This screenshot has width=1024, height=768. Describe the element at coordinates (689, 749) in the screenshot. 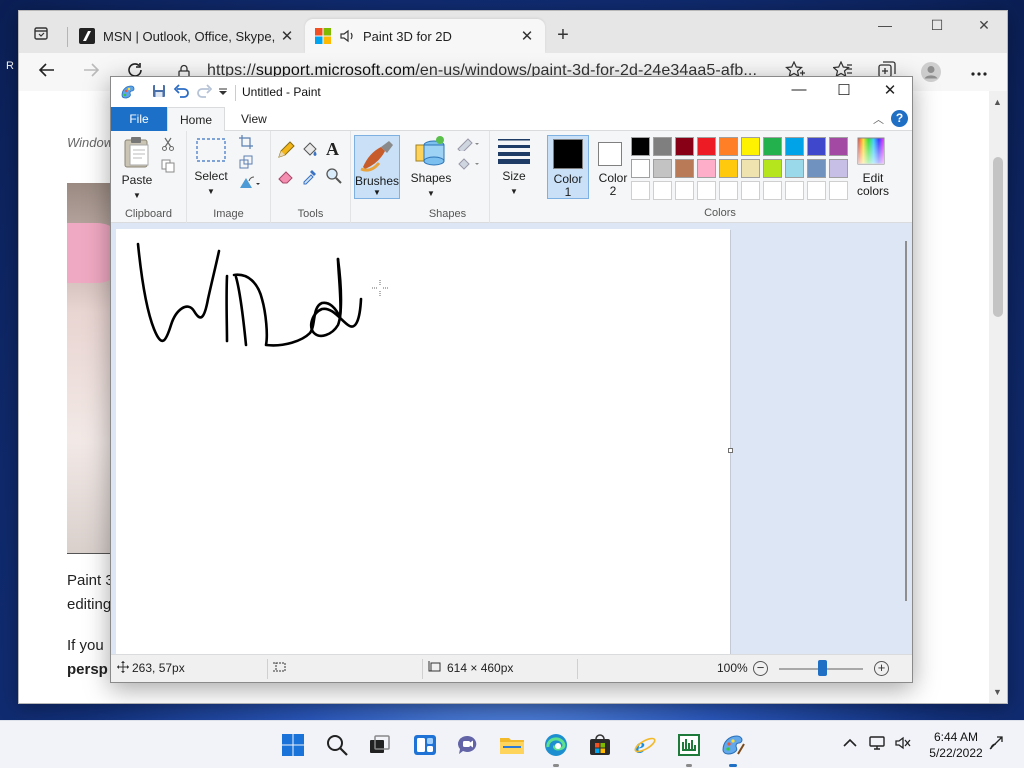

I see `task-manager-icon` at that location.